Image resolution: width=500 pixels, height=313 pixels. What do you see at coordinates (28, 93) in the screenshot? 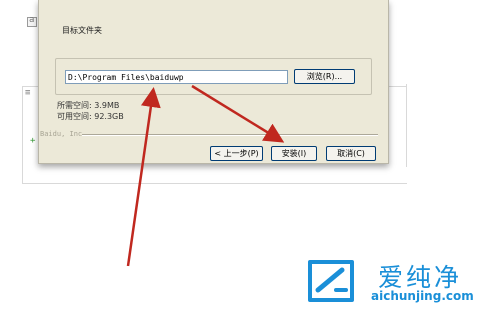
I see `page-mark: ≡` at bounding box center [28, 93].